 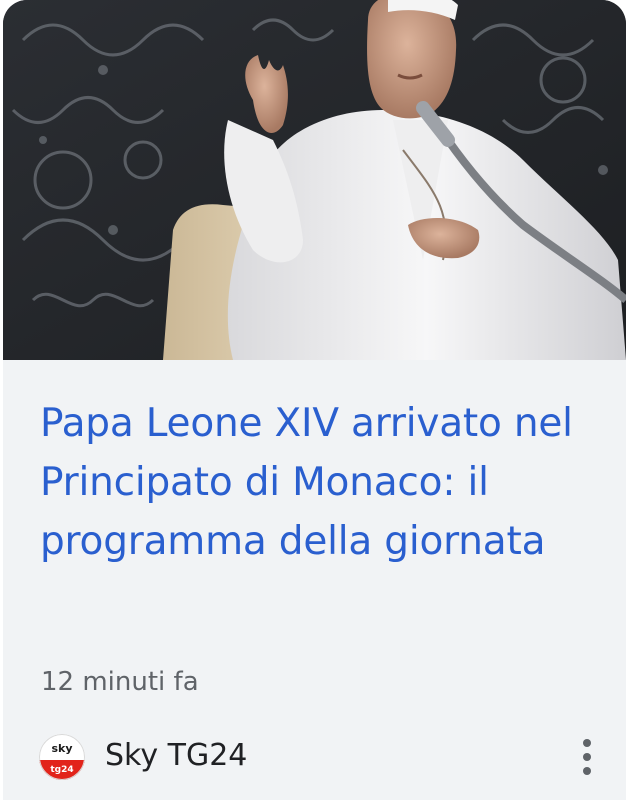 What do you see at coordinates (329, 759) in the screenshot?
I see `source-row: sky tg24 Sky TG24` at bounding box center [329, 759].